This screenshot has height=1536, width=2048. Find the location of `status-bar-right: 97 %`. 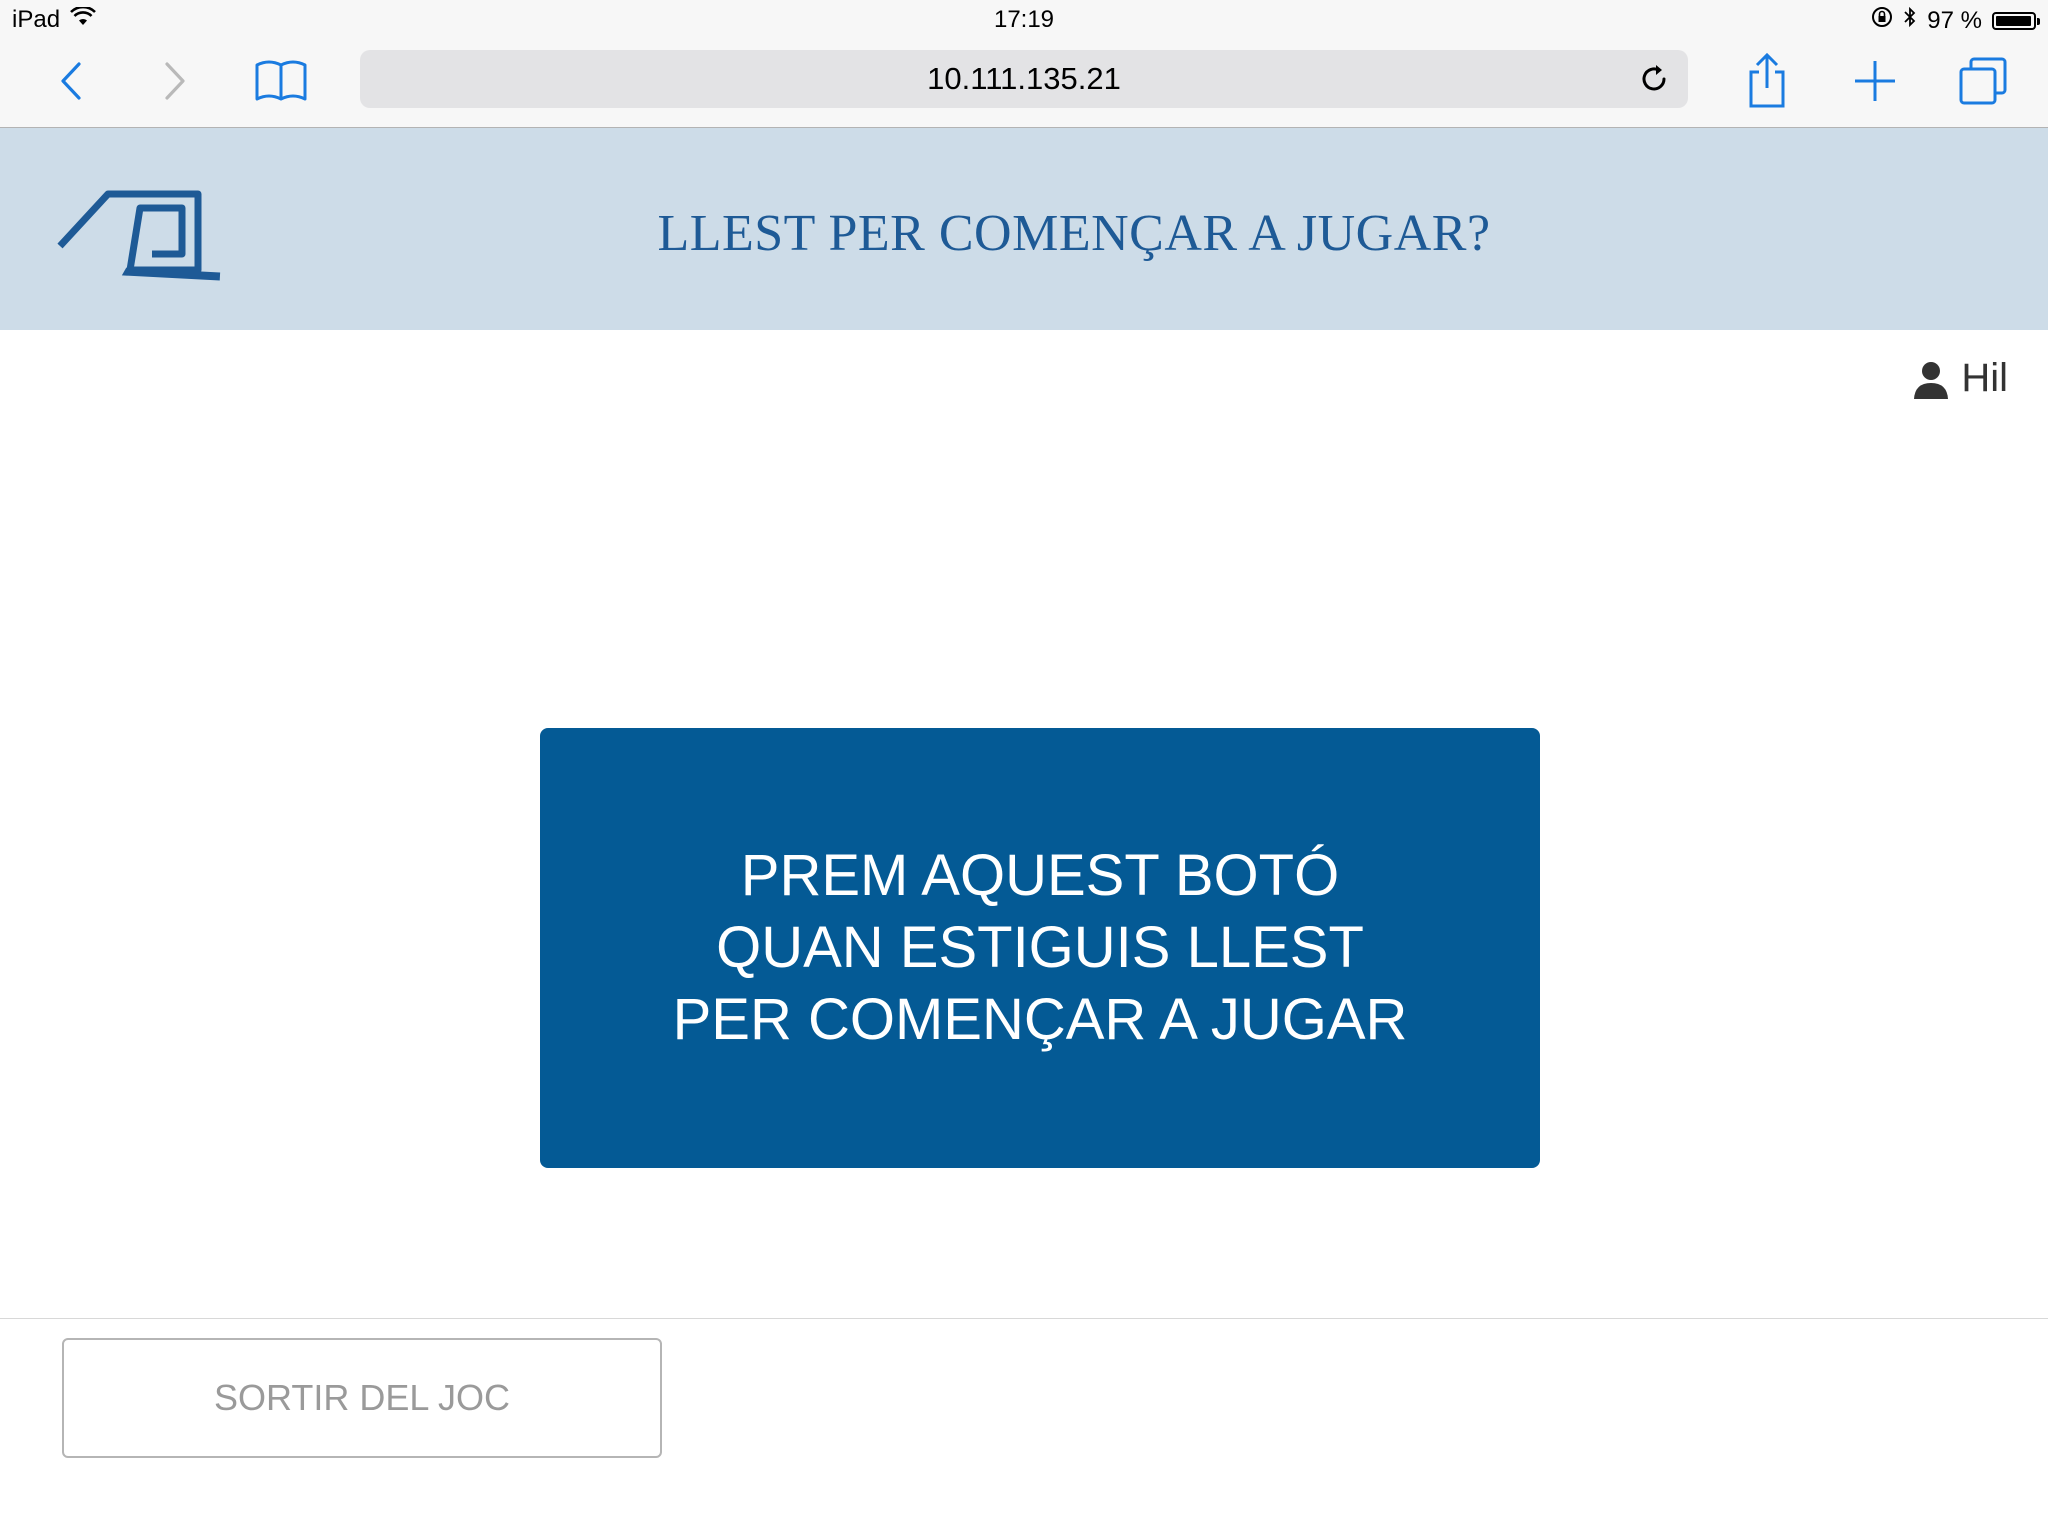

status-bar-right: 97 % is located at coordinates (1955, 20).